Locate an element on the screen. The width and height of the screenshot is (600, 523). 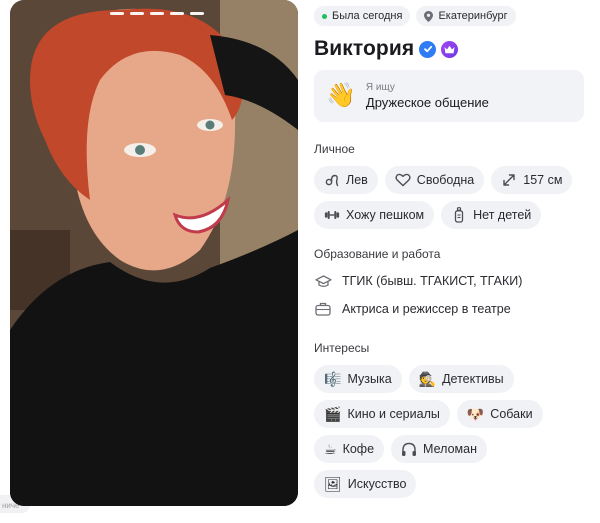
interest-label: Кофе is located at coordinates (358, 449).